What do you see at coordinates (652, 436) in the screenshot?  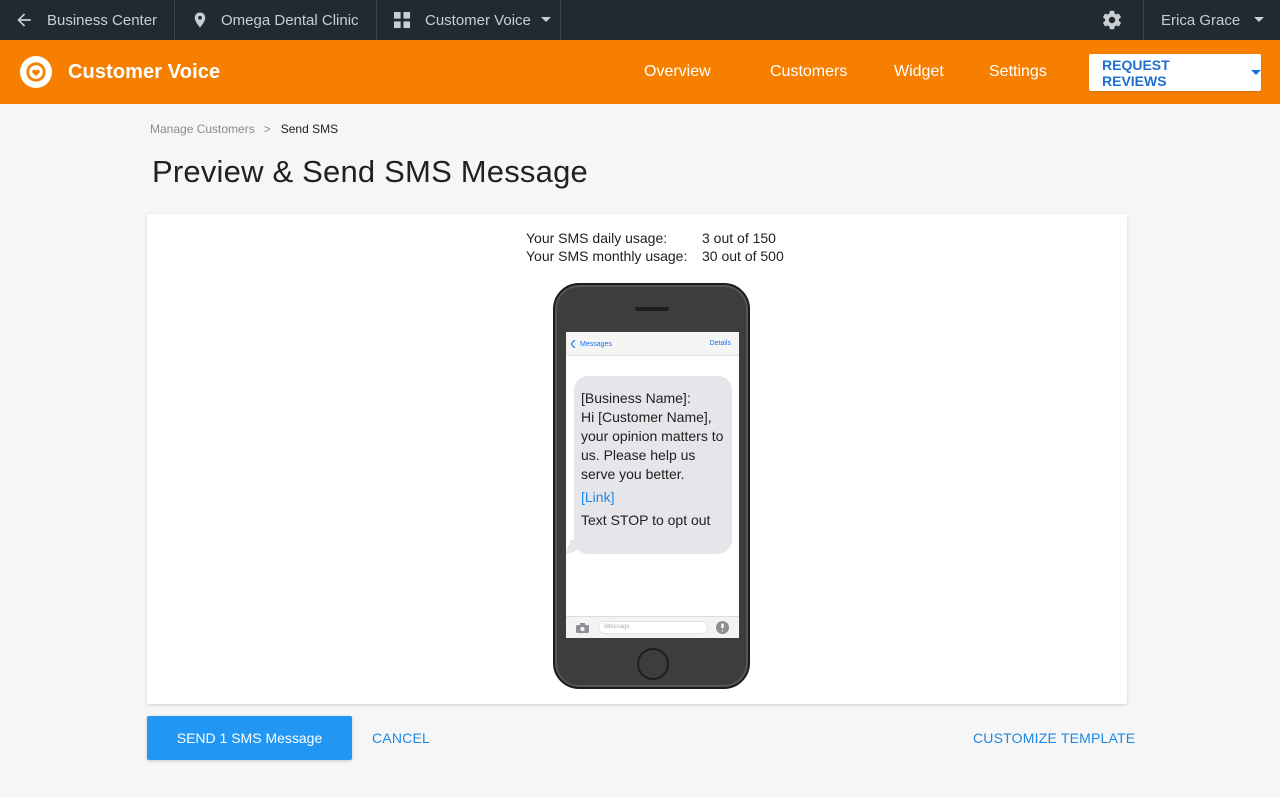 I see `message-line: your opinion matters to` at bounding box center [652, 436].